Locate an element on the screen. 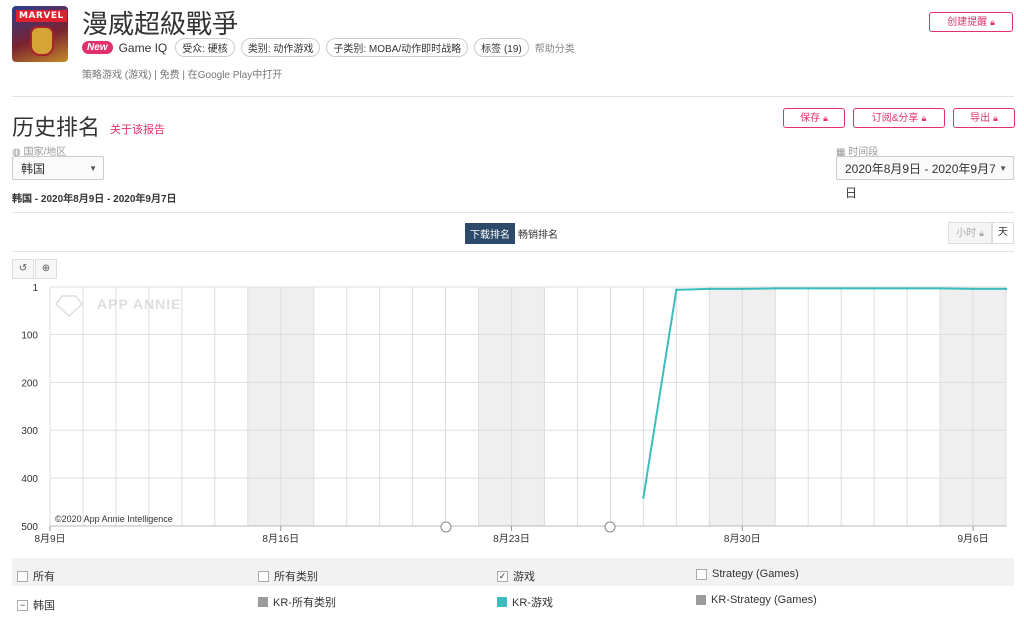 The width and height of the screenshot is (1024, 618). x-tick-label: 9月6日 is located at coordinates (972, 539).